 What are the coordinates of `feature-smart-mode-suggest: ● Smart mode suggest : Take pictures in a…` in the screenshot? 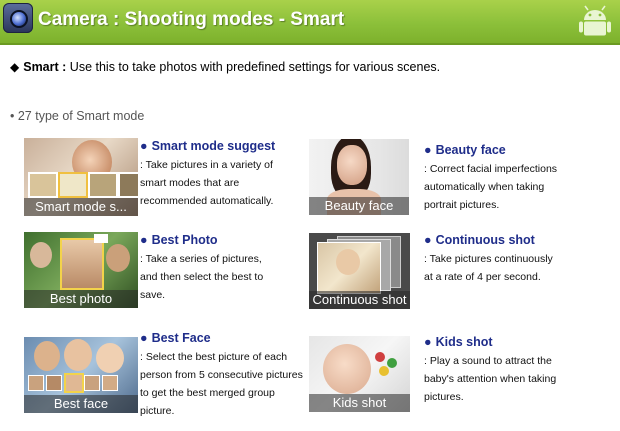 It's located at (220, 174).